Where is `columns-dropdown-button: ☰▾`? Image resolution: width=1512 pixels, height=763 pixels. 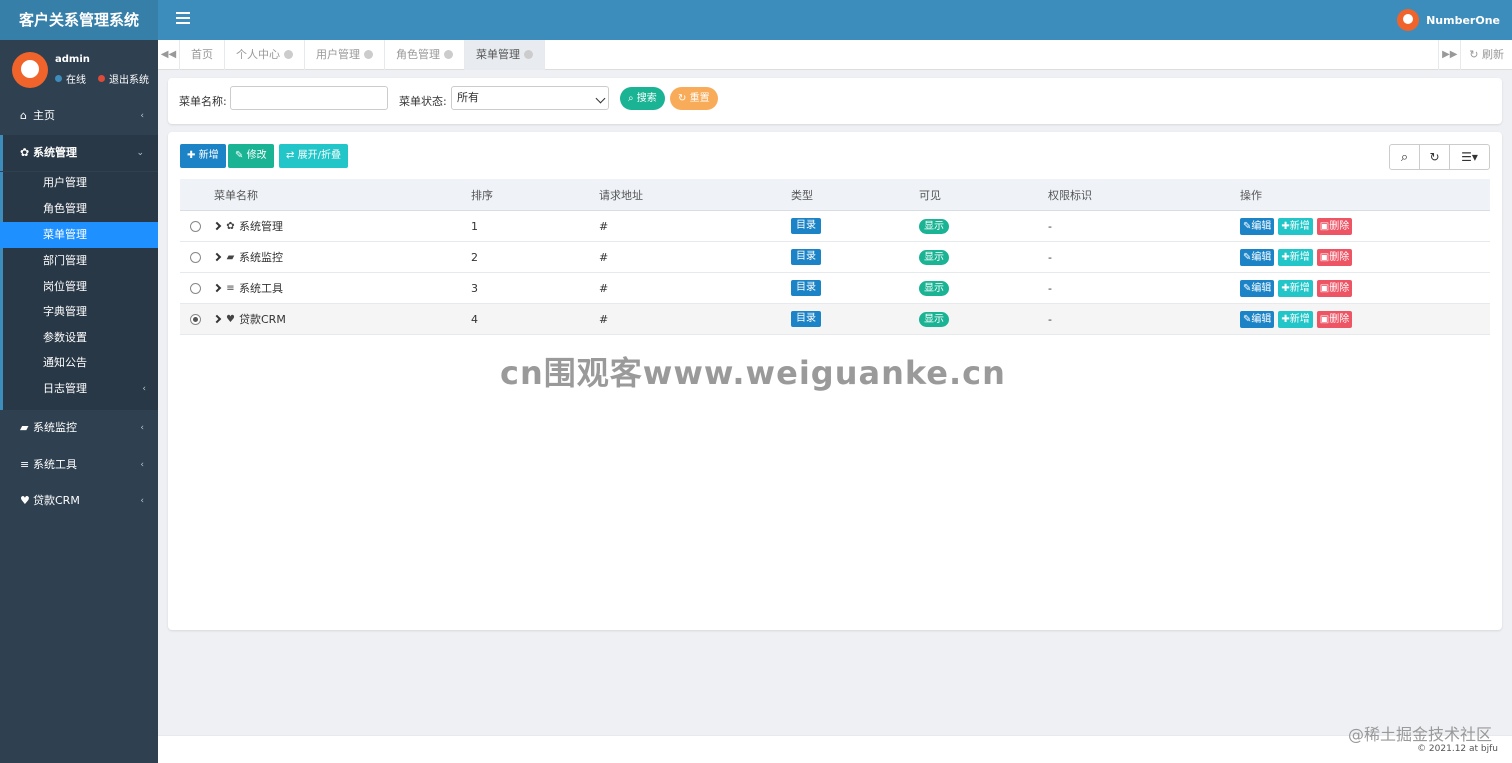
columns-dropdown-button: ☰▾ is located at coordinates (1469, 157).